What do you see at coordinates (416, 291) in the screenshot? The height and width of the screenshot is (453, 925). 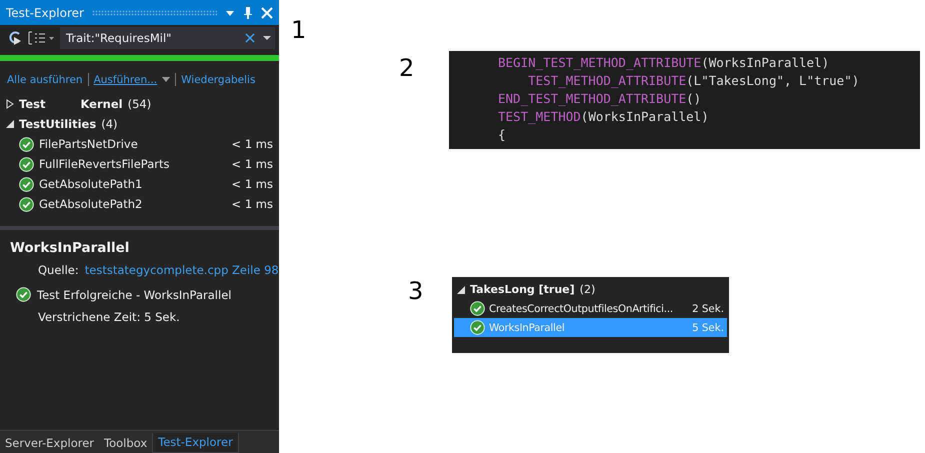 I see `callout-number: 3` at bounding box center [416, 291].